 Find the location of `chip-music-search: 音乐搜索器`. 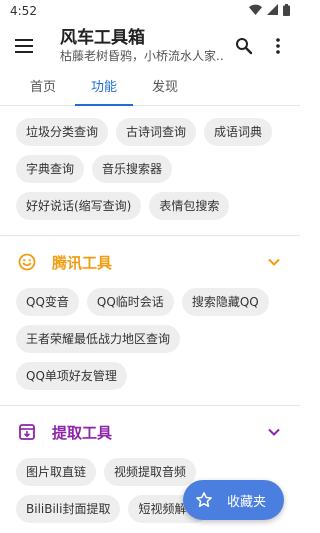

chip-music-search: 音乐搜索器 is located at coordinates (132, 169).